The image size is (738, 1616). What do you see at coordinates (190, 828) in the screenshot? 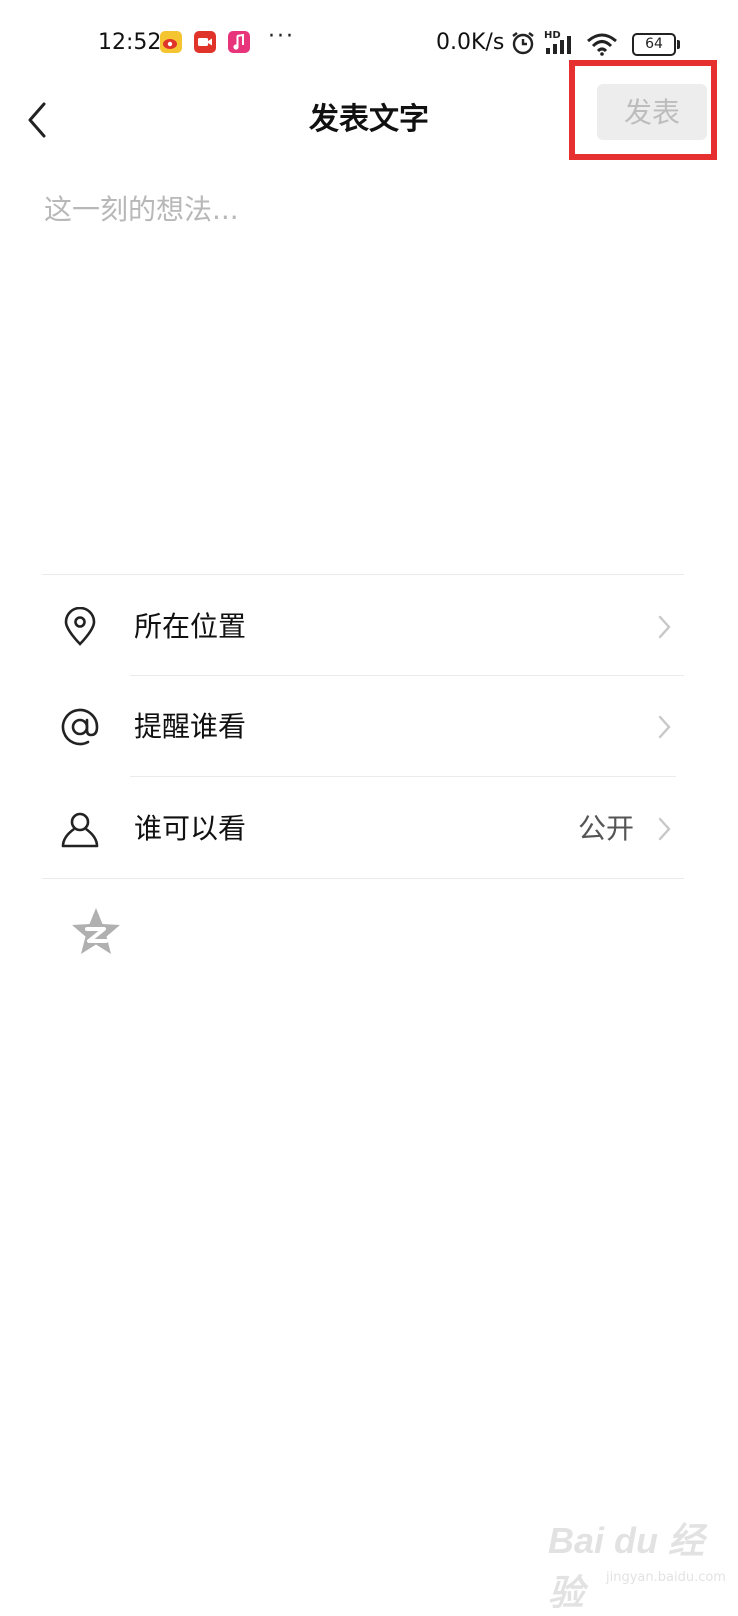
I see `visibility-label: 谁可以看` at bounding box center [190, 828].